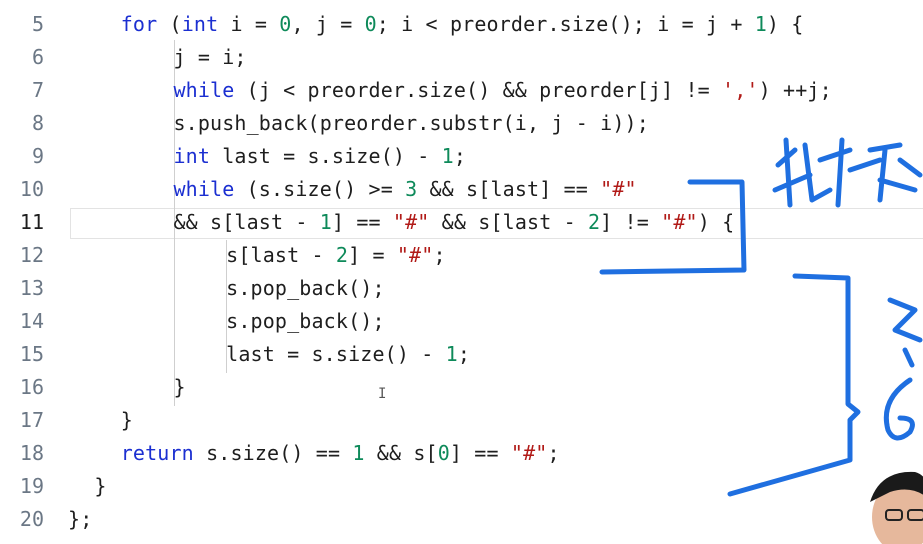 Image resolution: width=923 pixels, height=544 pixels. I want to click on annotation-bracket-right, so click(794, 385).